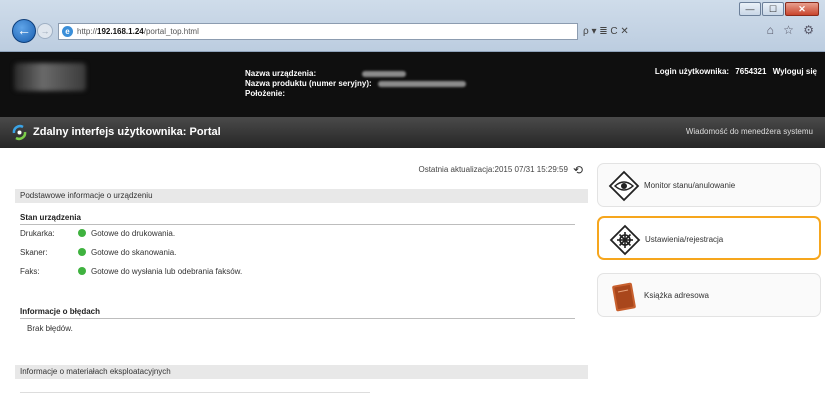 The height and width of the screenshot is (396, 825). What do you see at coordinates (34, 252) in the screenshot?
I see `status-label: Skaner:` at bounding box center [34, 252].